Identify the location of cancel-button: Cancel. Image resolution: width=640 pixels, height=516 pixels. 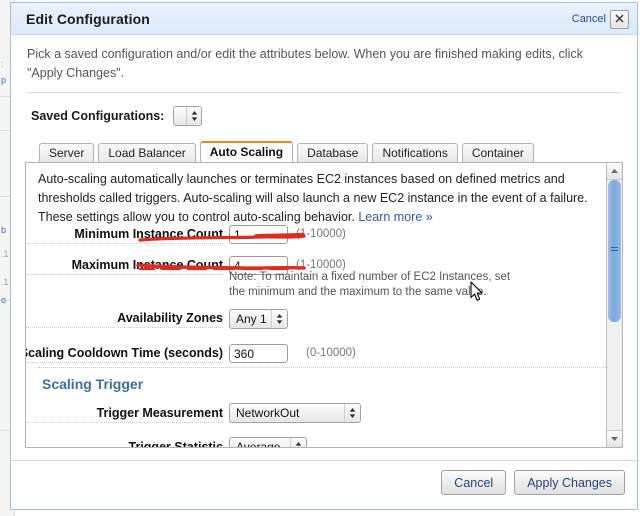
(474, 482).